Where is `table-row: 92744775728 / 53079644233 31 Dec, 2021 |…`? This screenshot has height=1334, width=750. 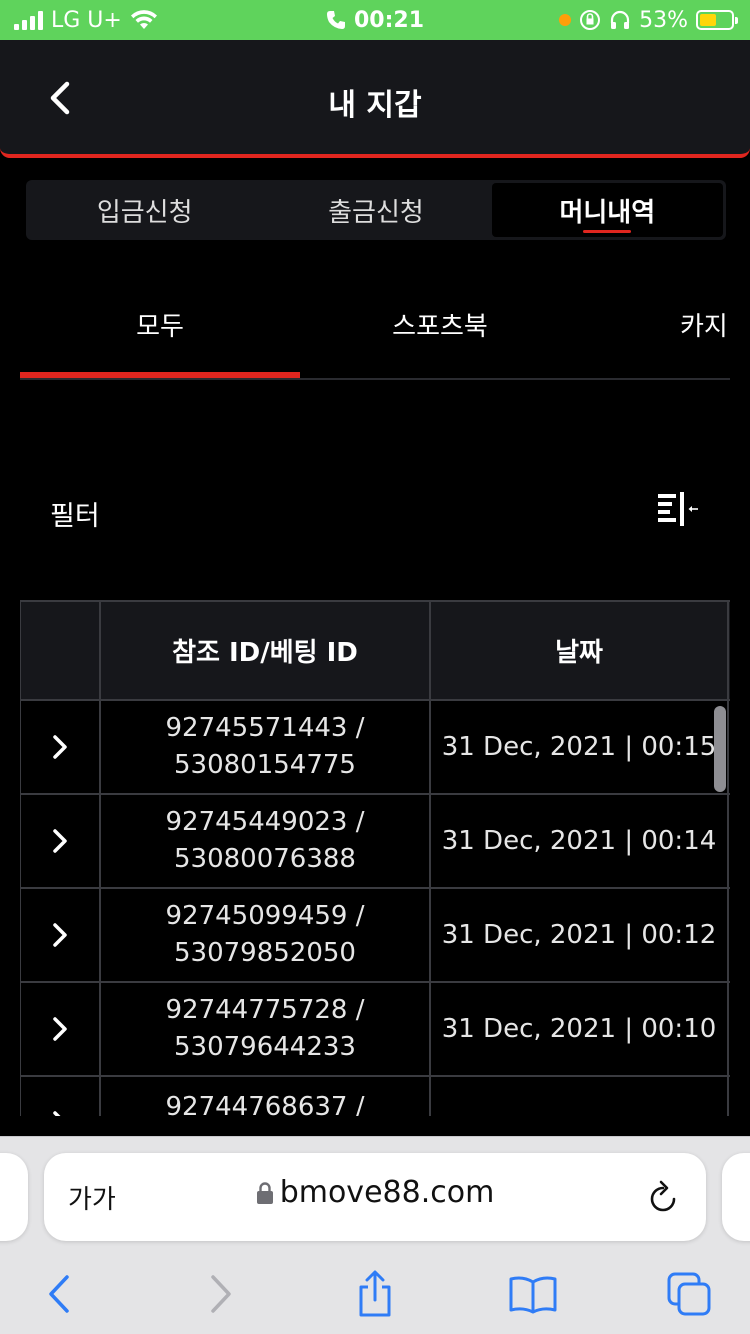
table-row: 92744775728 / 53079644233 31 Dec, 2021 |… is located at coordinates (375, 1030).